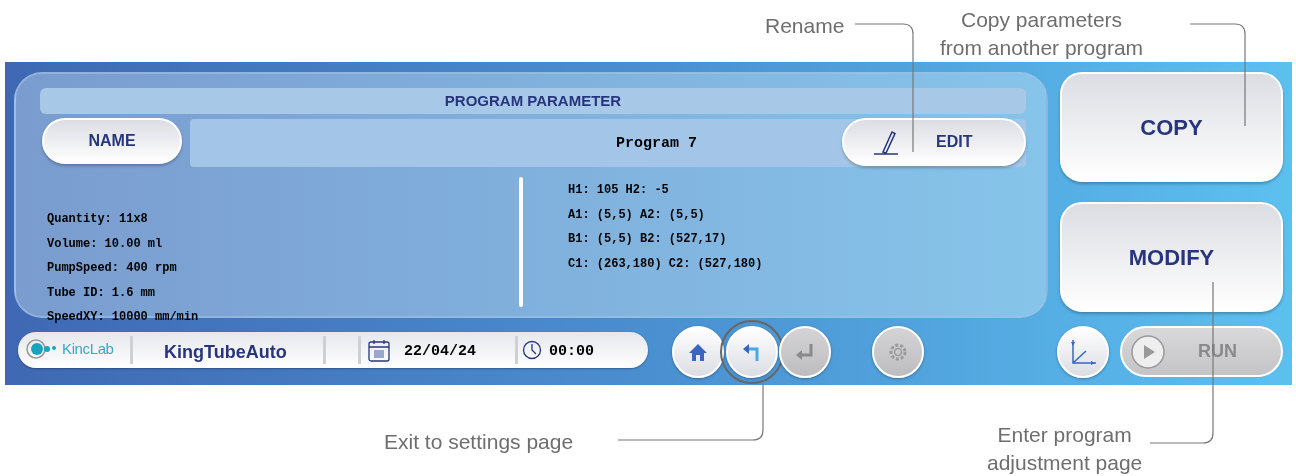 This screenshot has width=1296, height=476. What do you see at coordinates (379, 350) in the screenshot?
I see `calendar-icon` at bounding box center [379, 350].